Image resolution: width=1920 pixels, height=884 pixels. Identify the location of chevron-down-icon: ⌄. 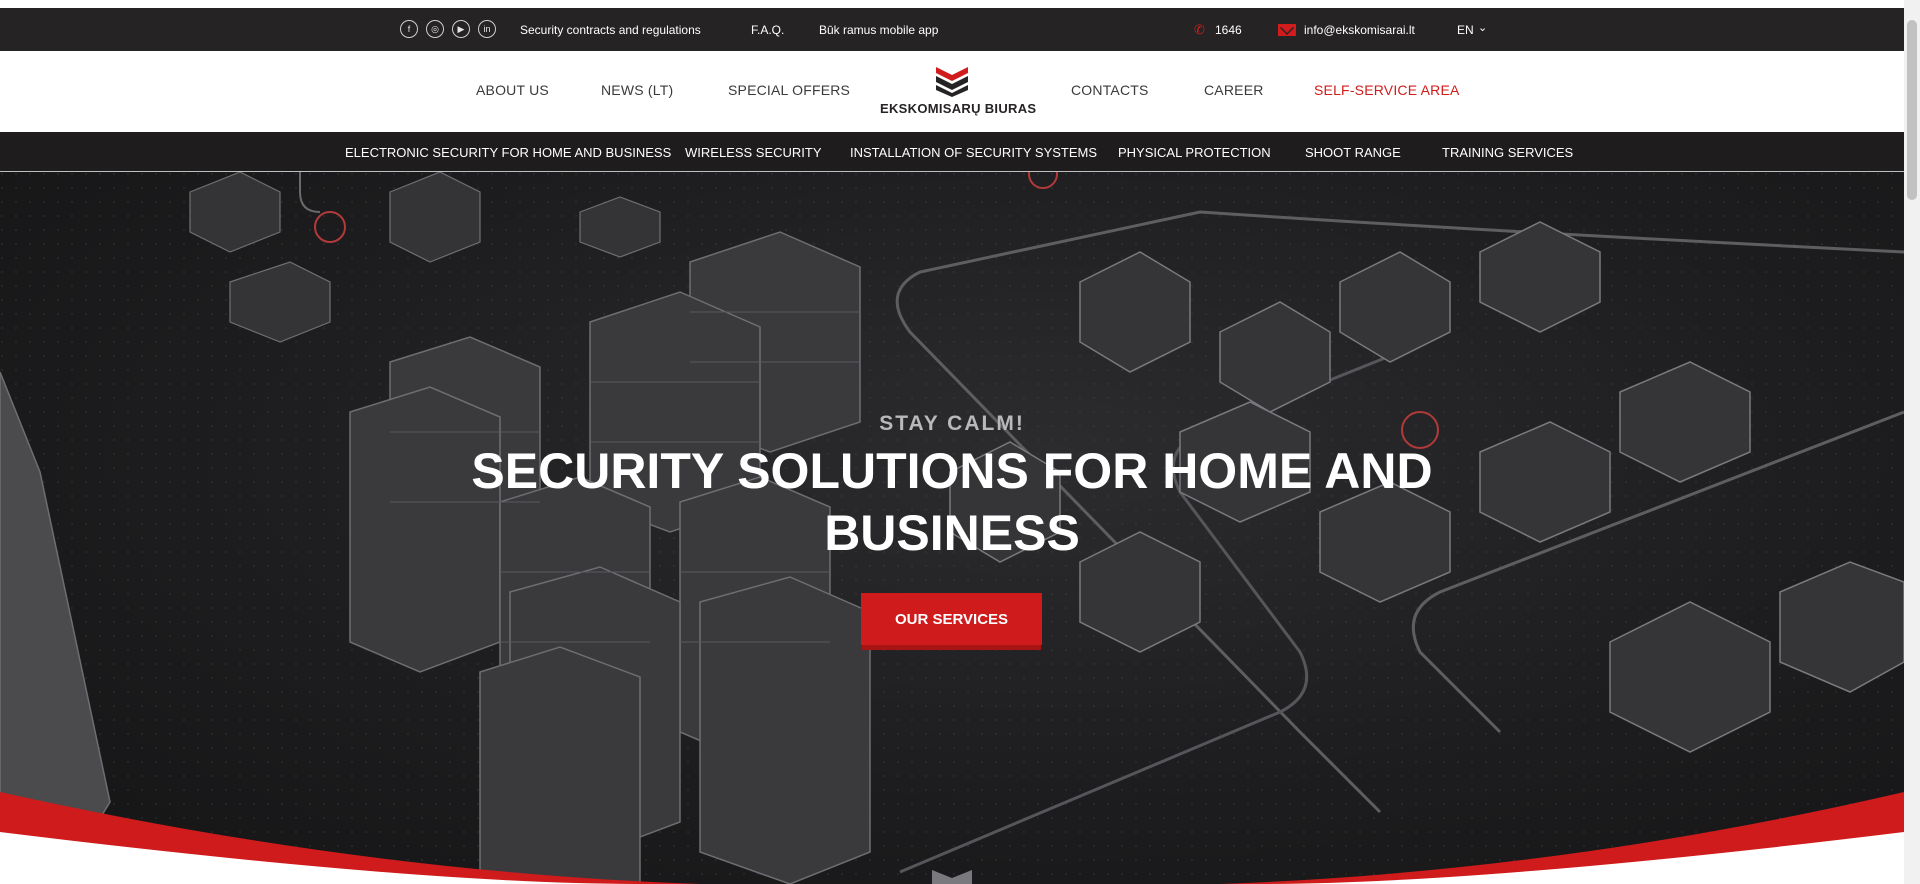
(1482, 27).